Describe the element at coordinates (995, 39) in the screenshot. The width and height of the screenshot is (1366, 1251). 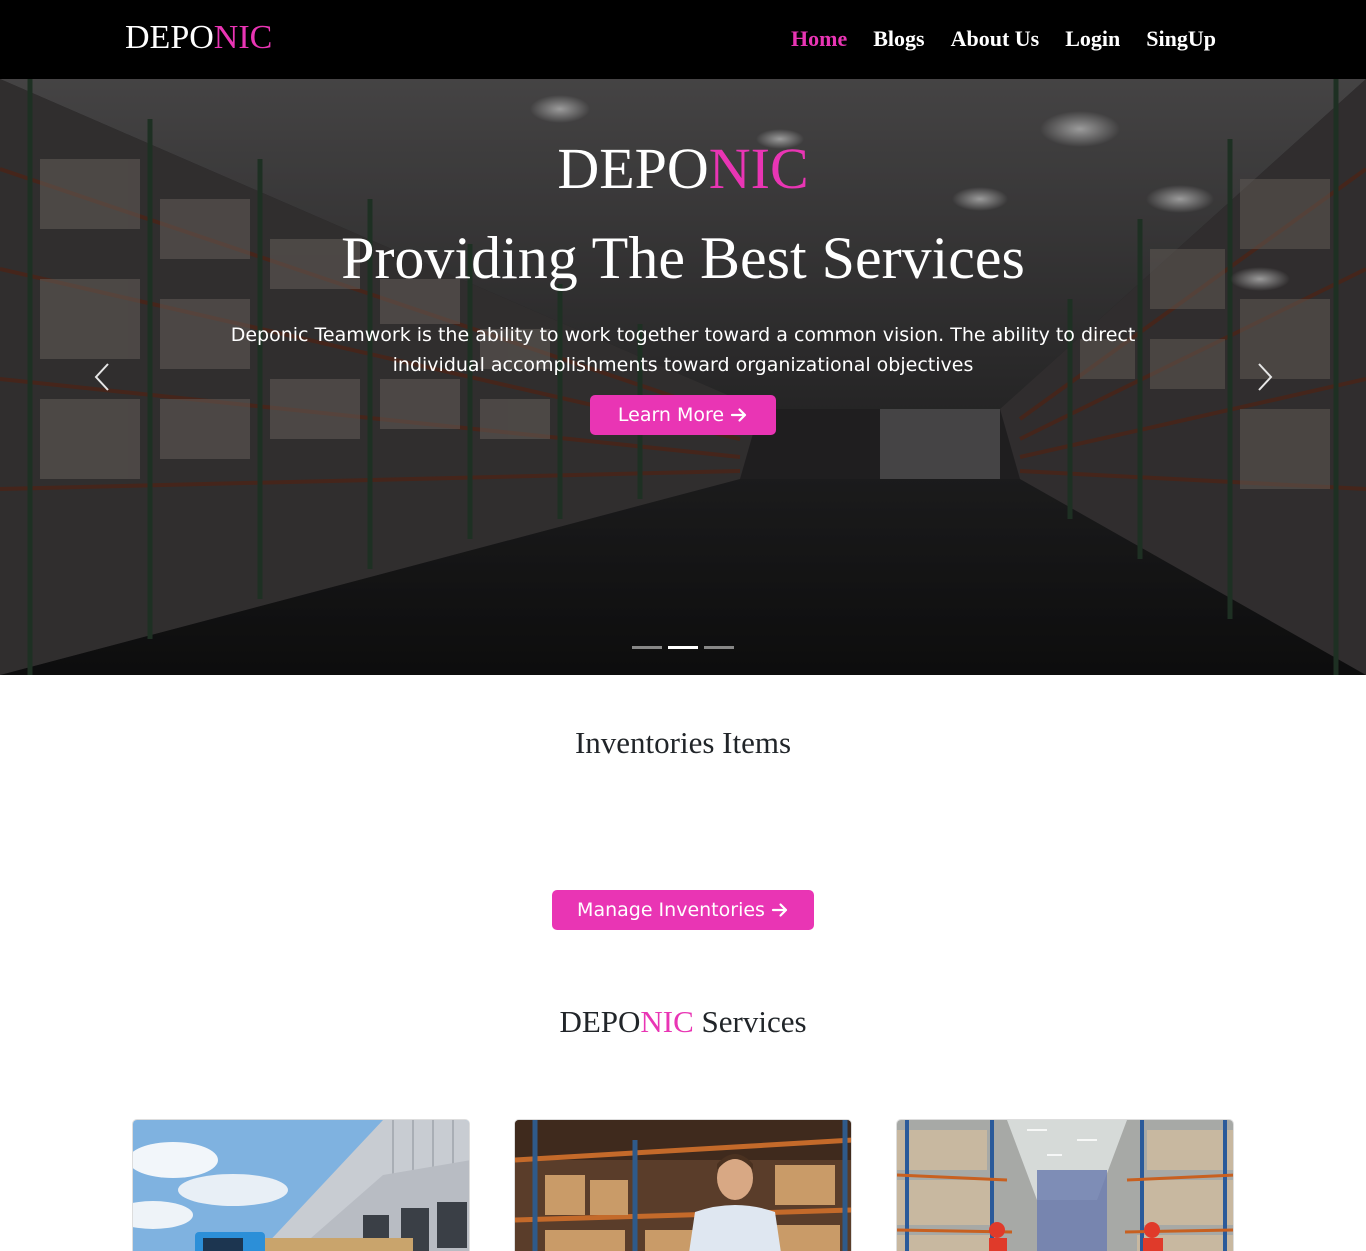
I see `nav-link-about-us: About Us` at that location.